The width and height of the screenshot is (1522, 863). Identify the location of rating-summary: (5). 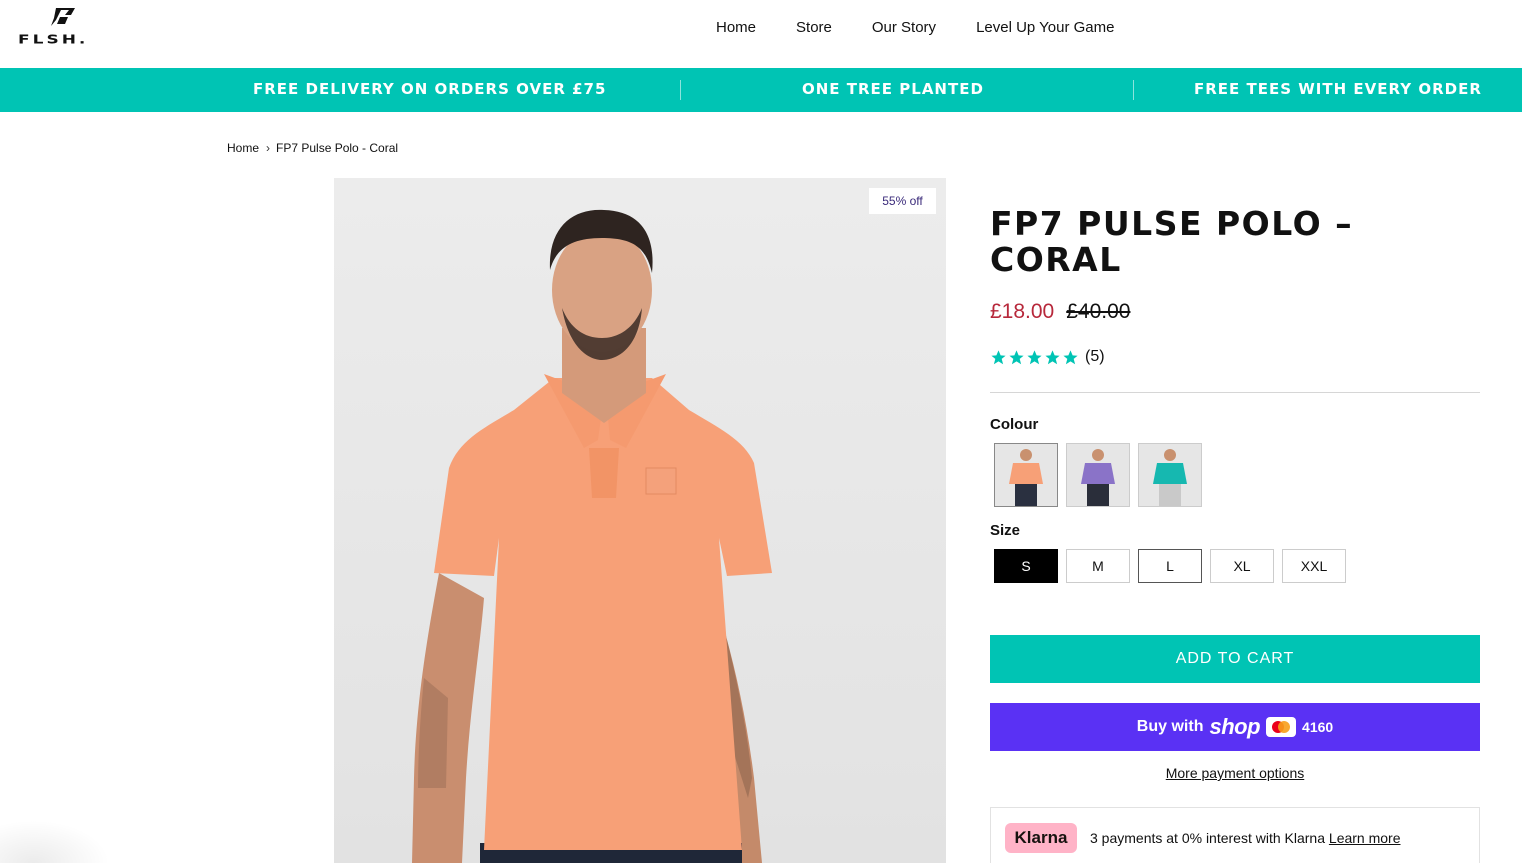
(1047, 357).